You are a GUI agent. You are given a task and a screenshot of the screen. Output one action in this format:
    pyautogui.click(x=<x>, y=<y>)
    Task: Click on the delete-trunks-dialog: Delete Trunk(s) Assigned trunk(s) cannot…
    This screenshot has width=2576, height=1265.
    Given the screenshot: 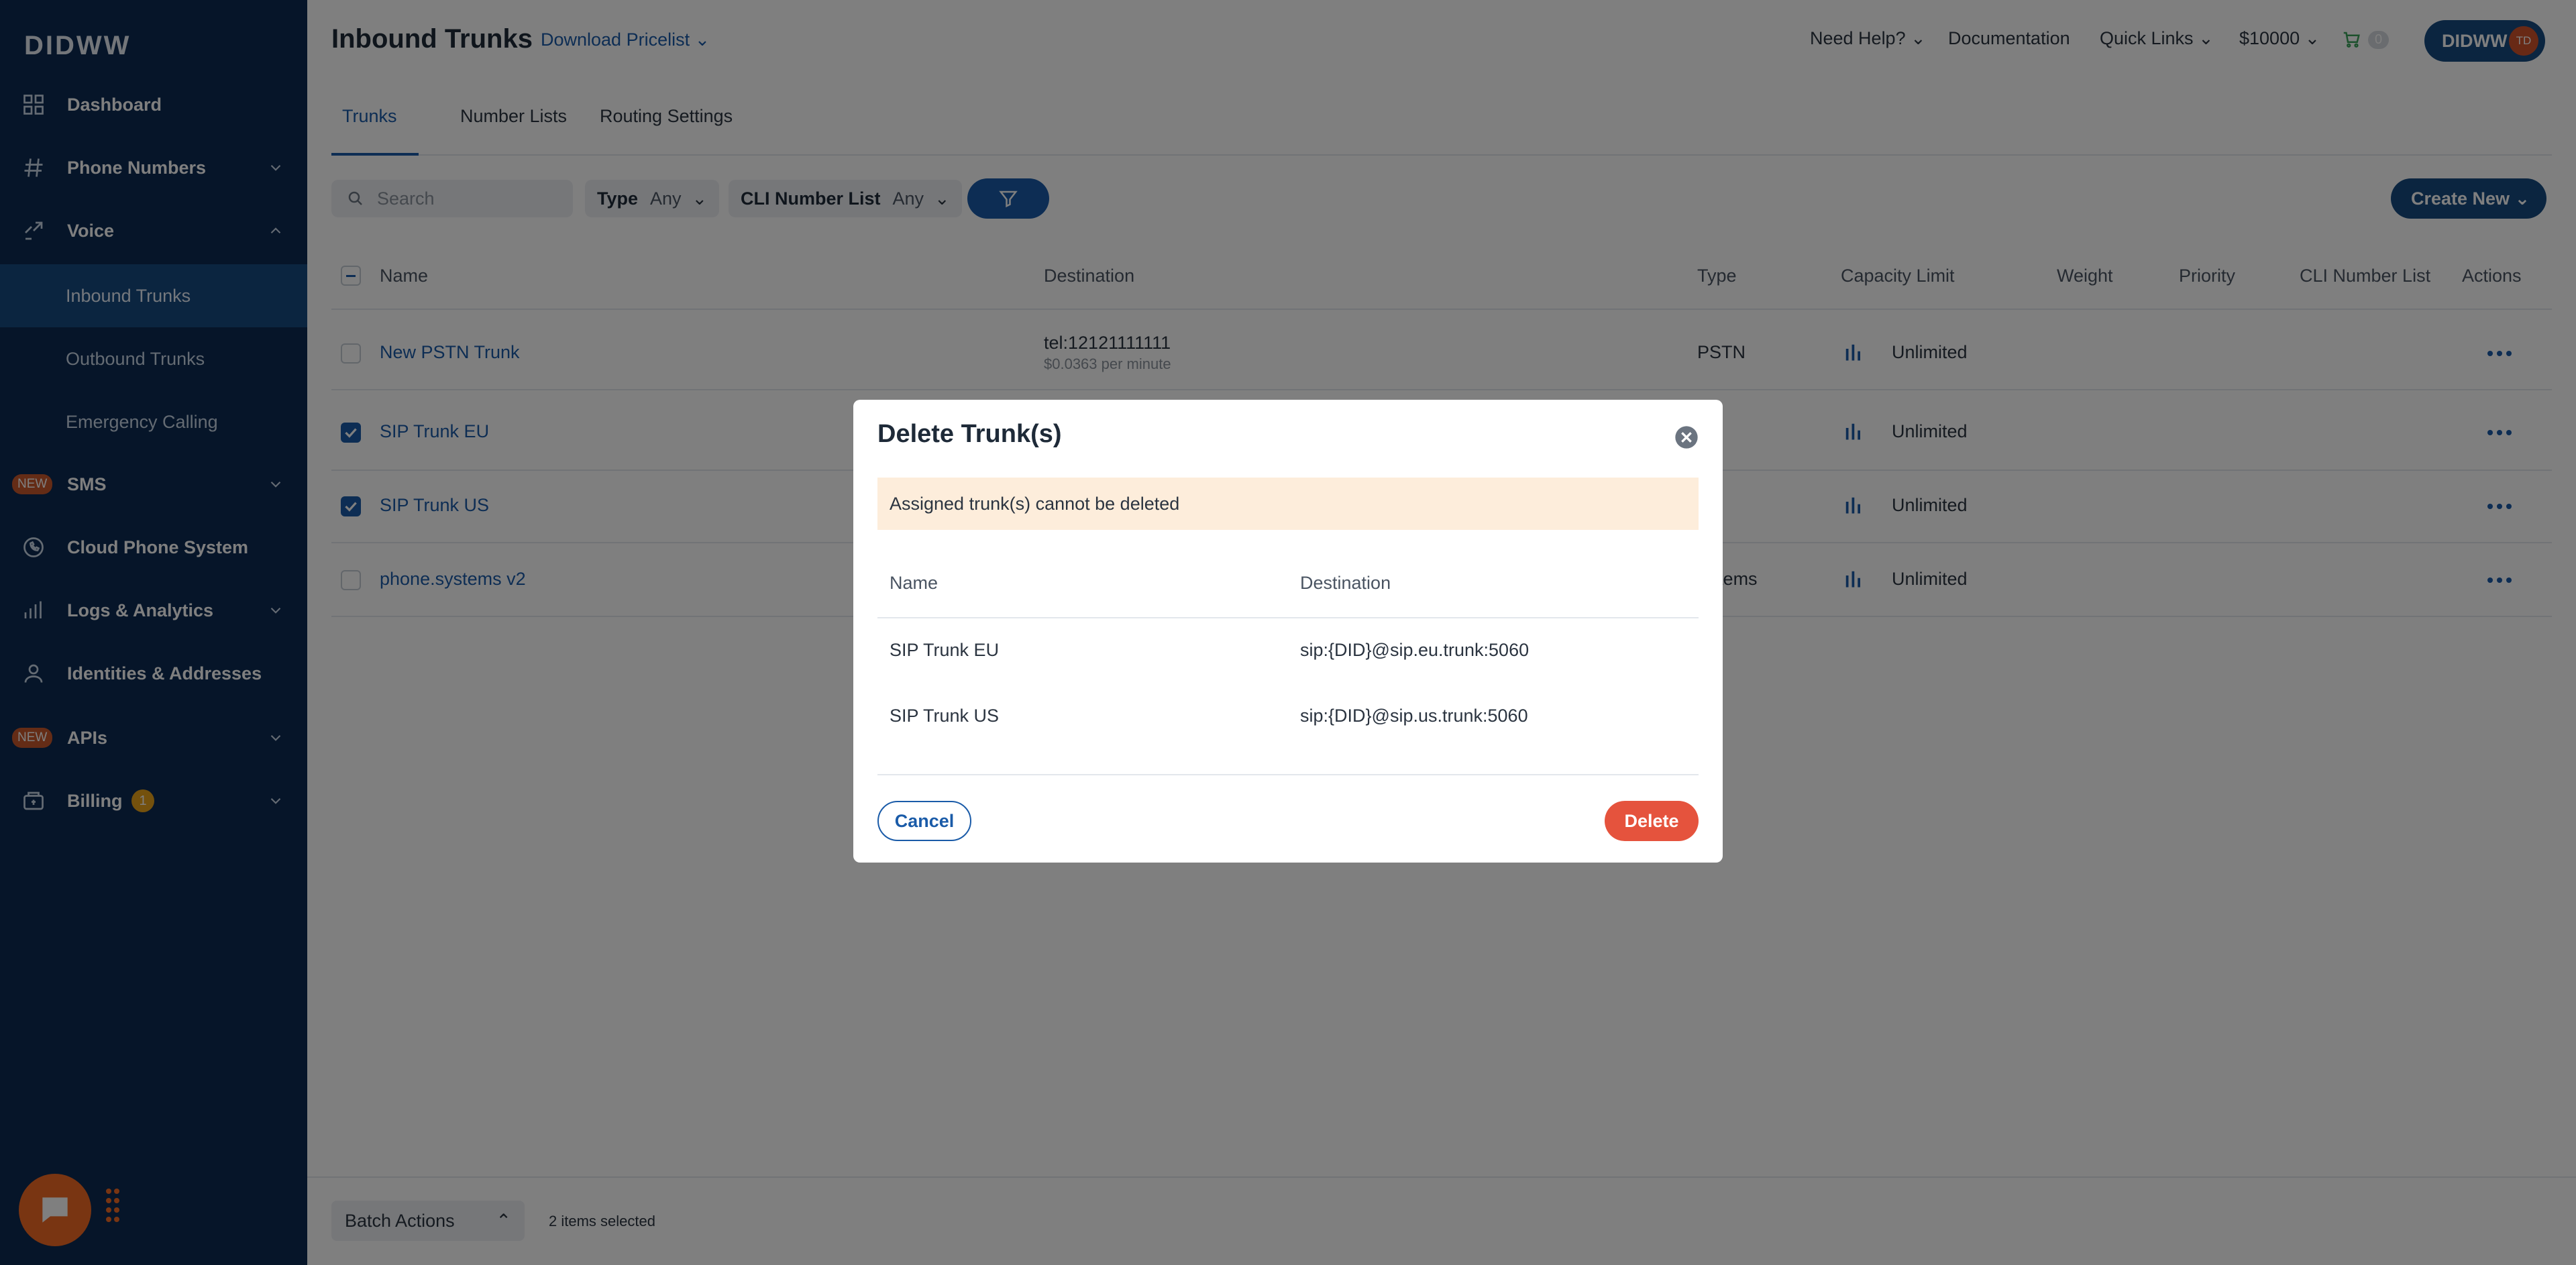 What is the action you would take?
    pyautogui.click(x=1288, y=631)
    